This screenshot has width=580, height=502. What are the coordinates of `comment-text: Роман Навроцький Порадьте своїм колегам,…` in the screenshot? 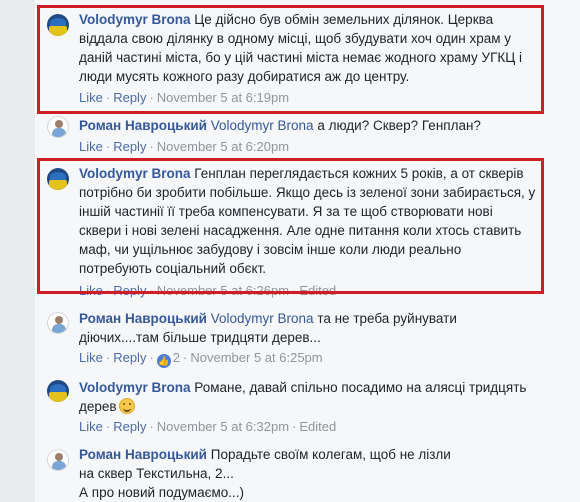 It's located at (269, 473).